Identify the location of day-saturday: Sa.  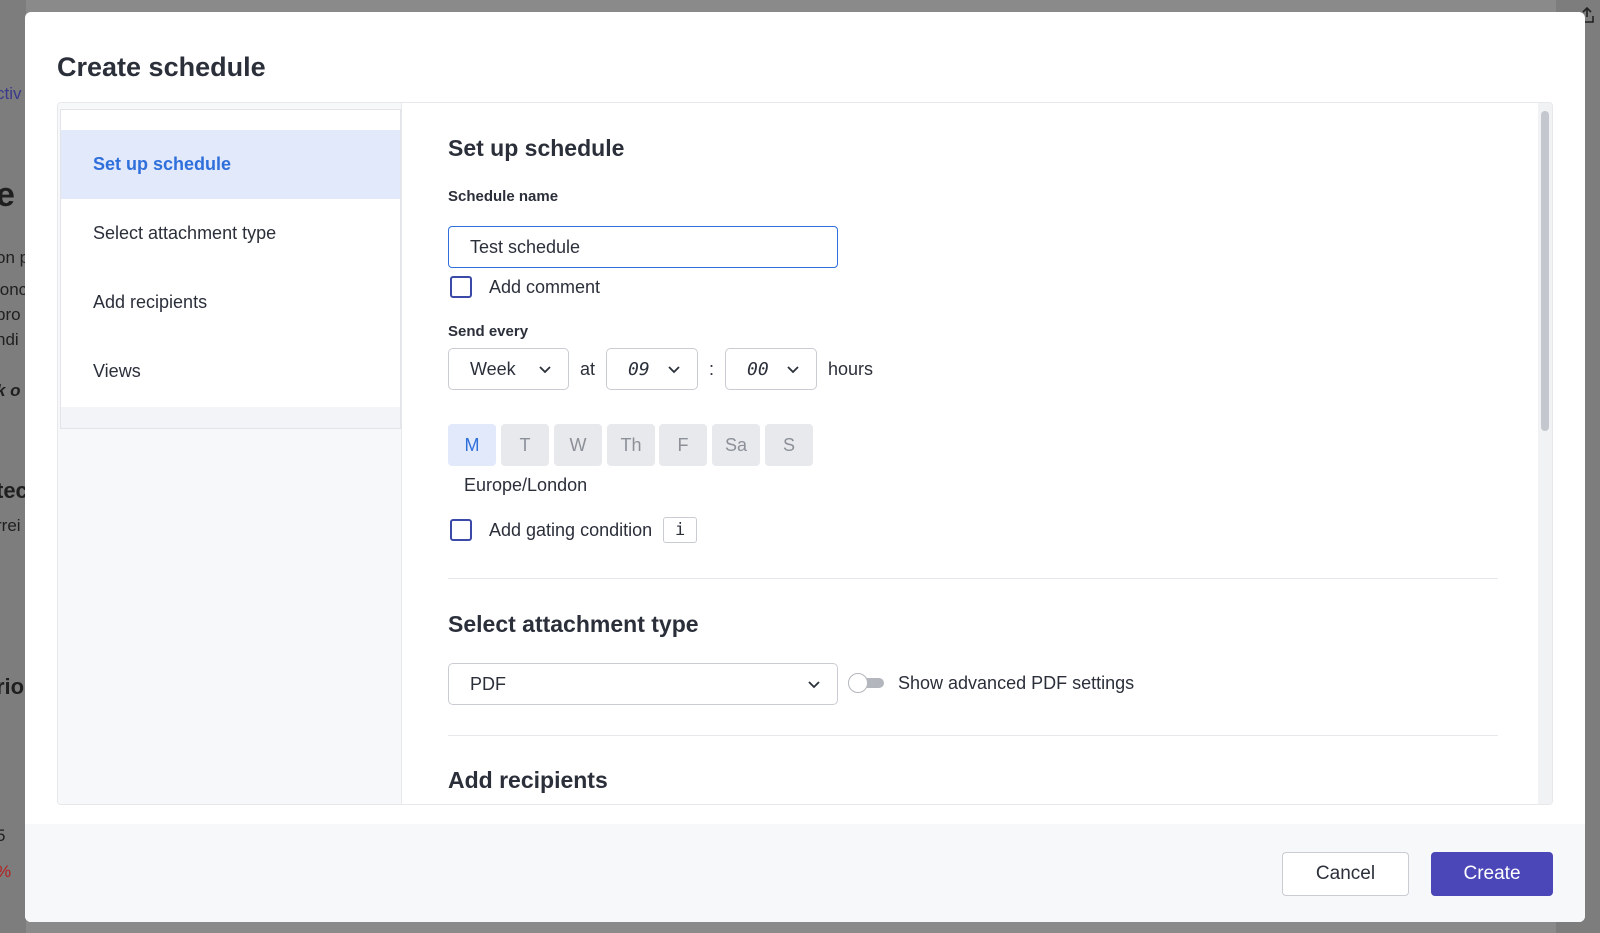
(736, 445).